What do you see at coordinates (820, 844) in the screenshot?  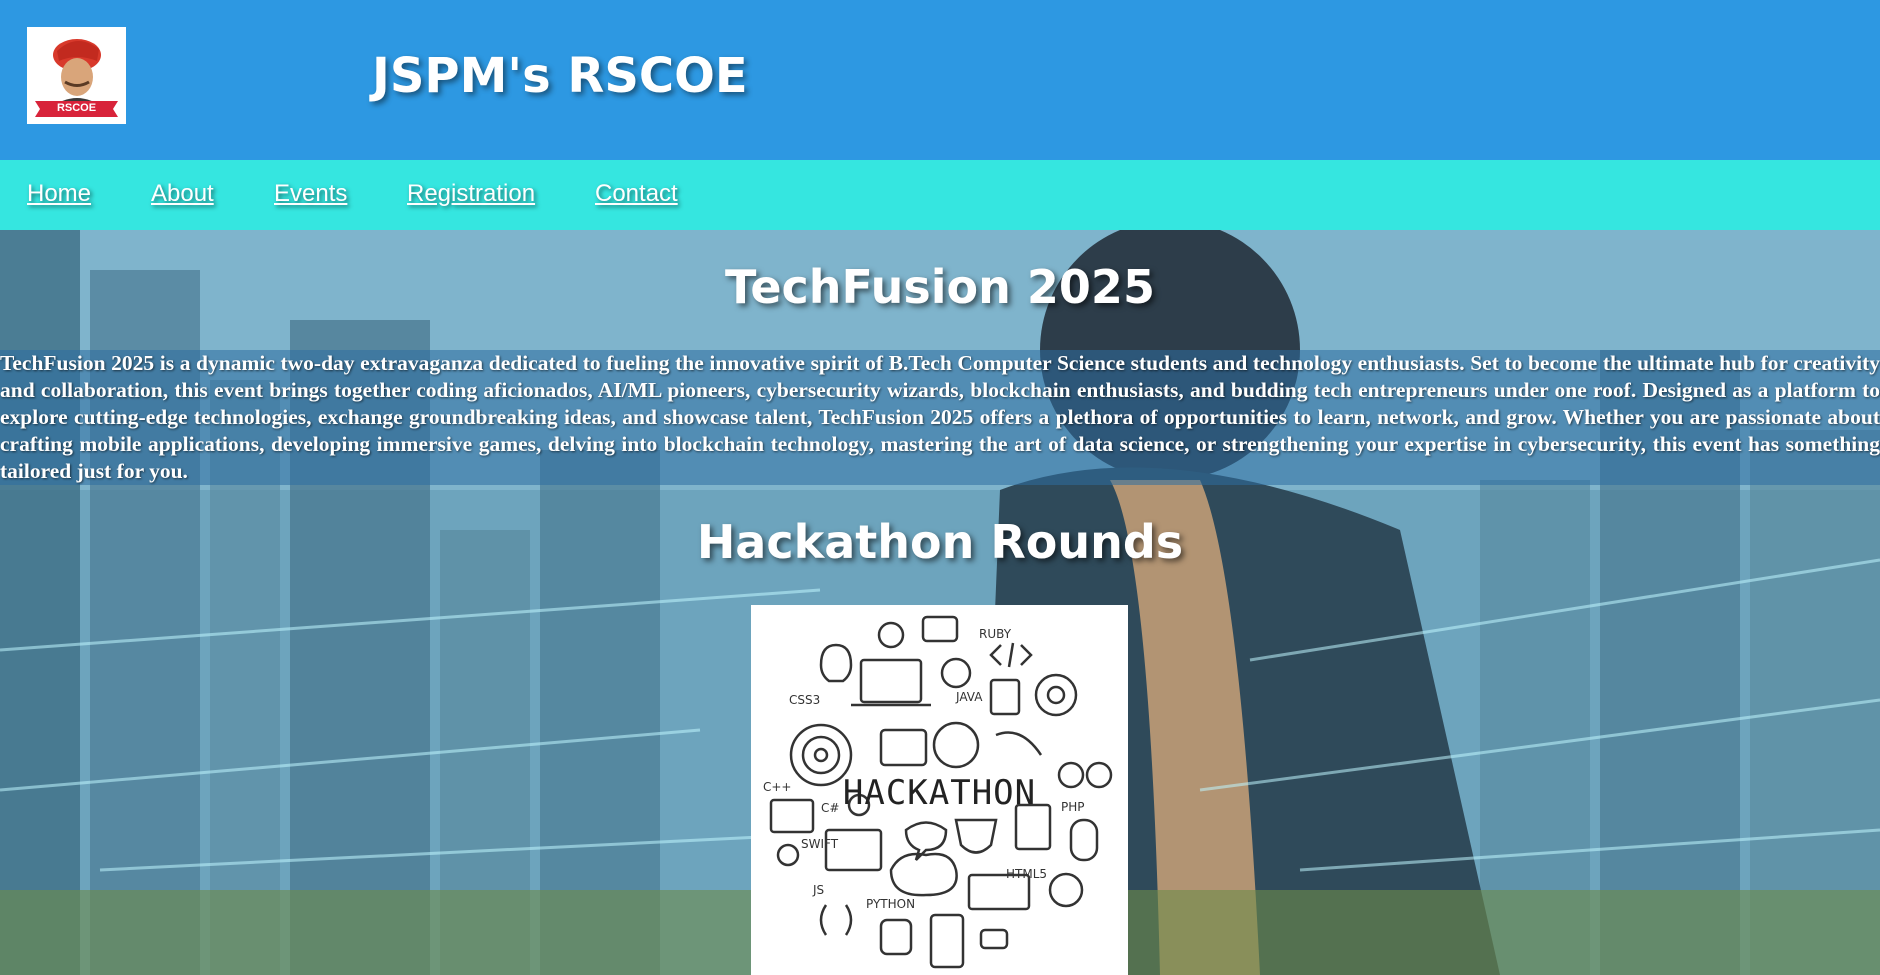 I see `lang-label-swift: SWIFT` at bounding box center [820, 844].